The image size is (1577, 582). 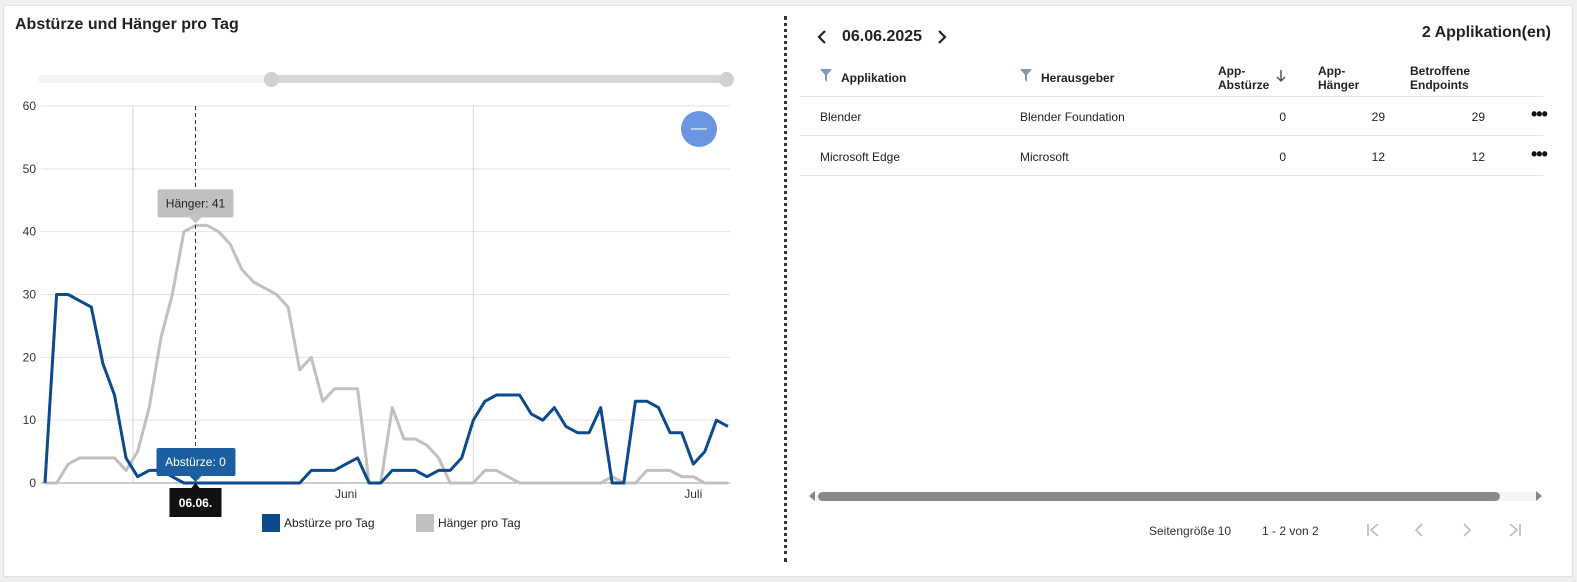 What do you see at coordinates (271, 523) in the screenshot?
I see `legend-swatch-abstuerze` at bounding box center [271, 523].